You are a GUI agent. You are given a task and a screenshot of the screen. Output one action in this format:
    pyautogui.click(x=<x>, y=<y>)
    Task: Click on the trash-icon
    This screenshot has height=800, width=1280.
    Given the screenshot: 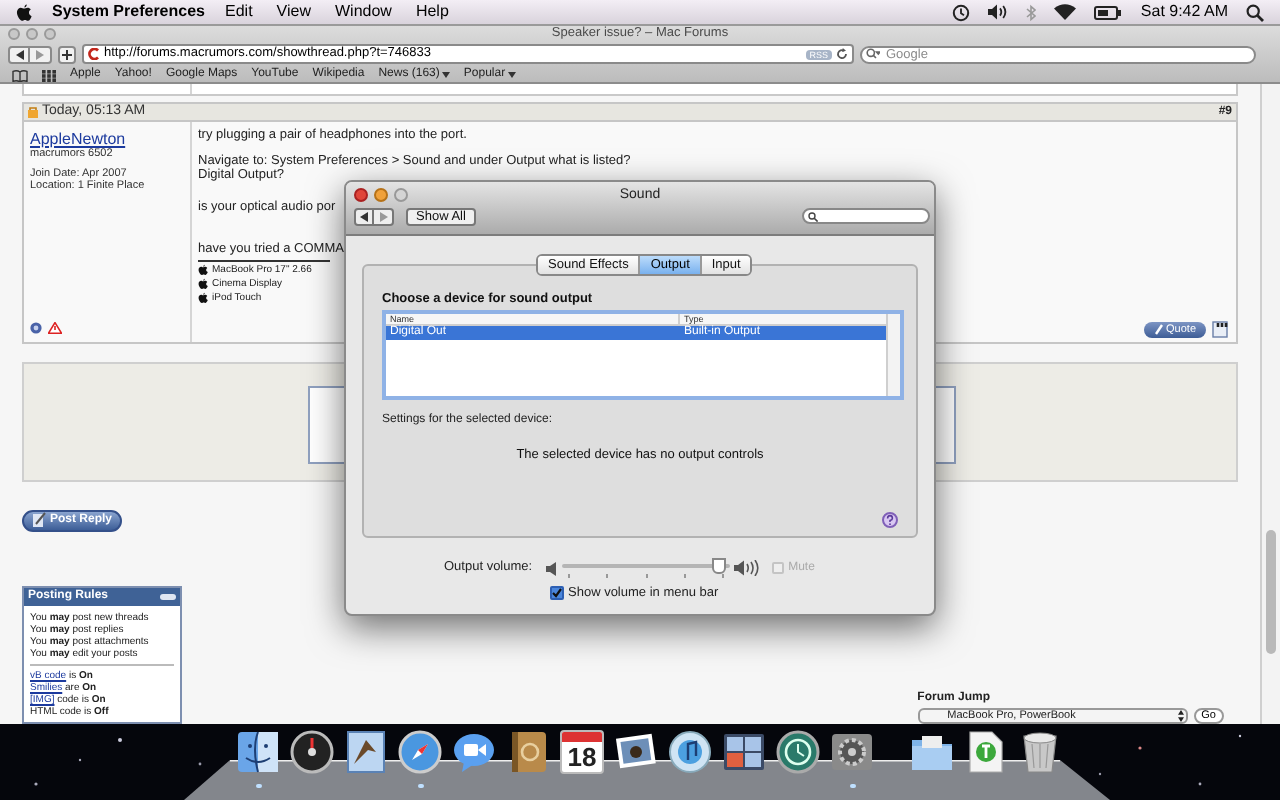 What is the action you would take?
    pyautogui.click(x=1040, y=752)
    